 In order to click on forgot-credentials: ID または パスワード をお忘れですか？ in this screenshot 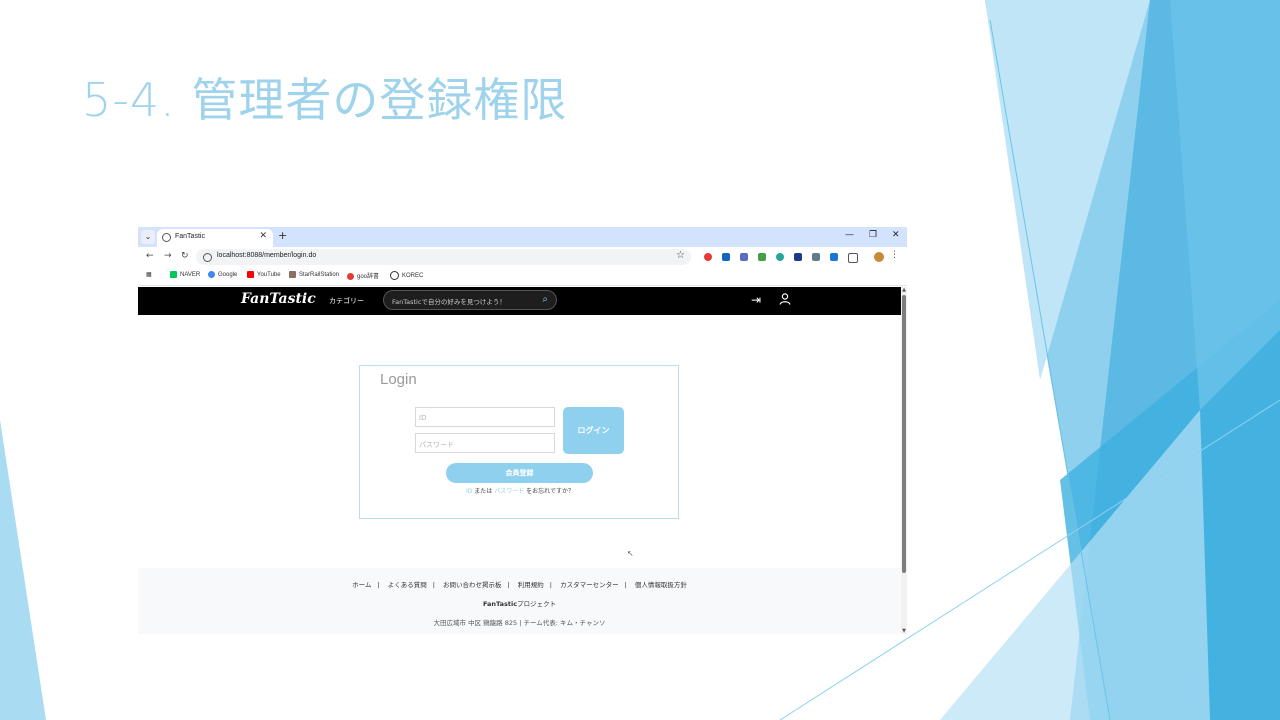, I will do `click(520, 490)`.